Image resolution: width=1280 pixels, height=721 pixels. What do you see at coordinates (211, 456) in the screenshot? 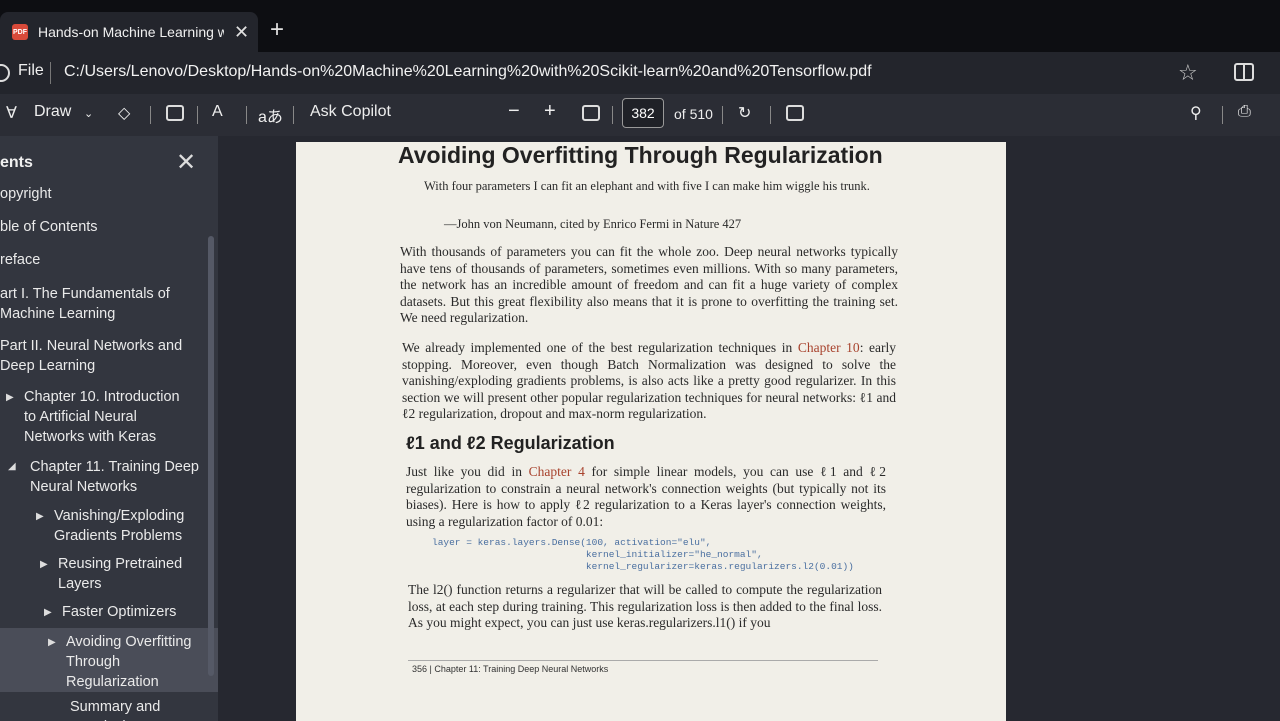
I see `sidebar-scrollbar` at bounding box center [211, 456].